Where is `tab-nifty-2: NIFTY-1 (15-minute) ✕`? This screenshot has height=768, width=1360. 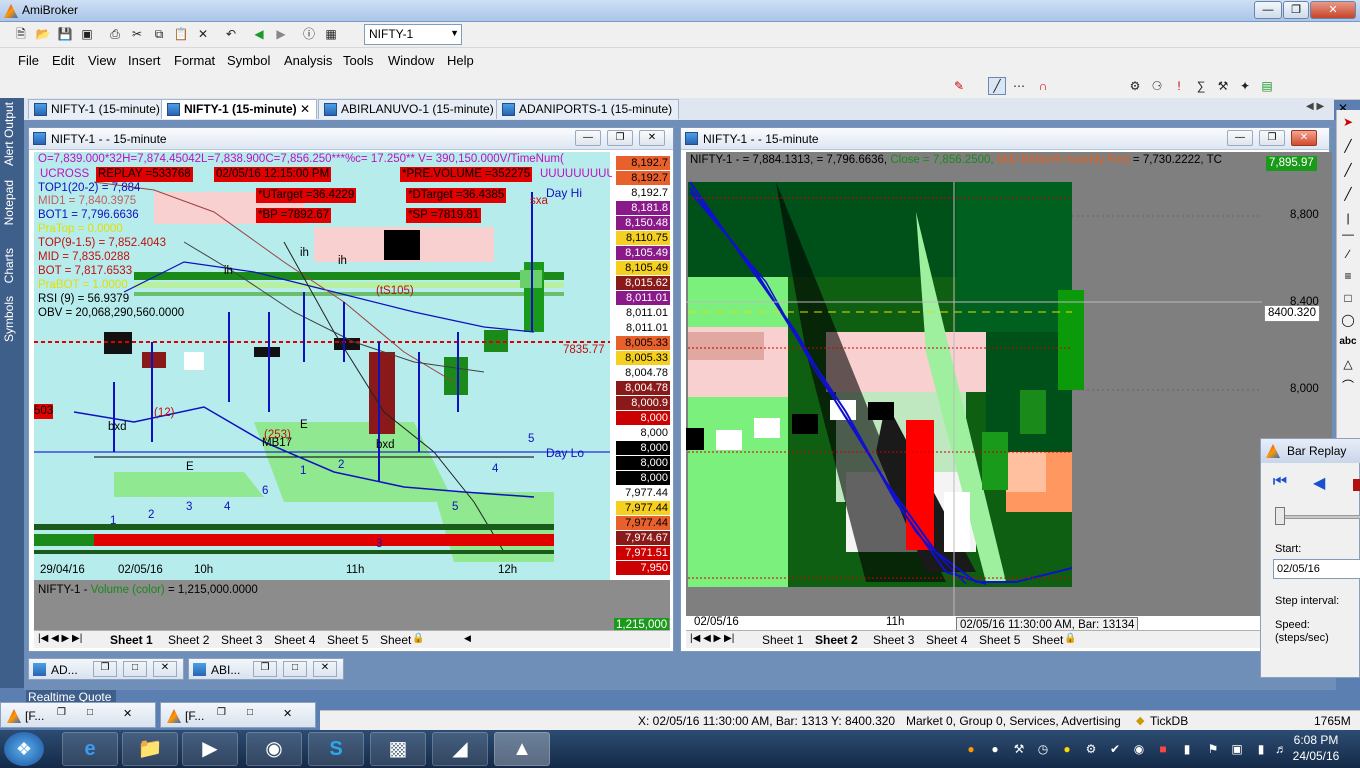
tab-nifty-2: NIFTY-1 (15-minute) ✕ is located at coordinates (239, 109).